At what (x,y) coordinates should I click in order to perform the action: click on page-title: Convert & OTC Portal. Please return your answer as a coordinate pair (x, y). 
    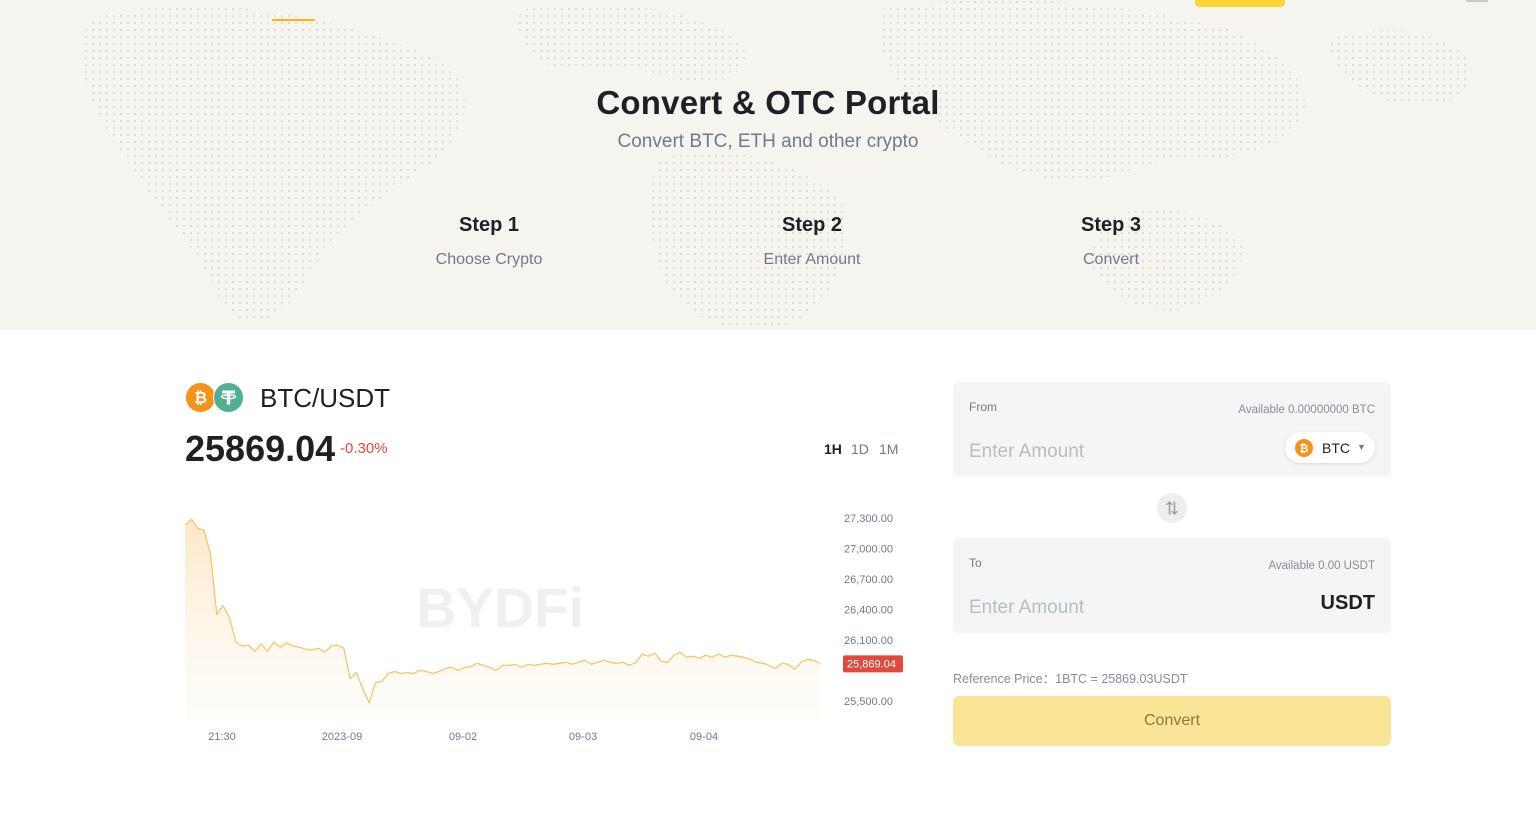
    Looking at the image, I should click on (768, 102).